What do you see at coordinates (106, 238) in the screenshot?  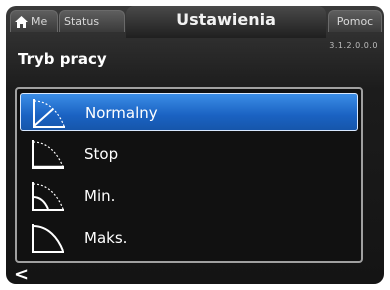 I see `list-item-label: Maks.` at bounding box center [106, 238].